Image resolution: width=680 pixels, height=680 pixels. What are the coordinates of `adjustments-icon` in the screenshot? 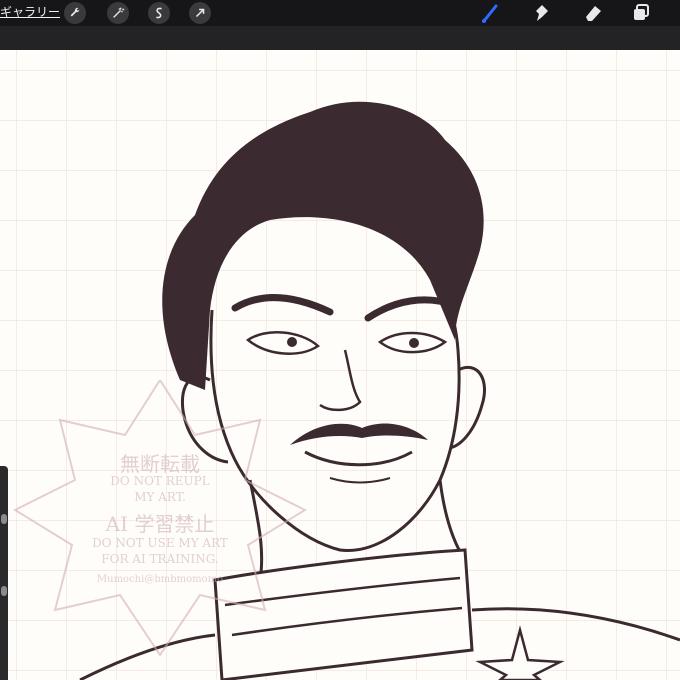 It's located at (118, 13).